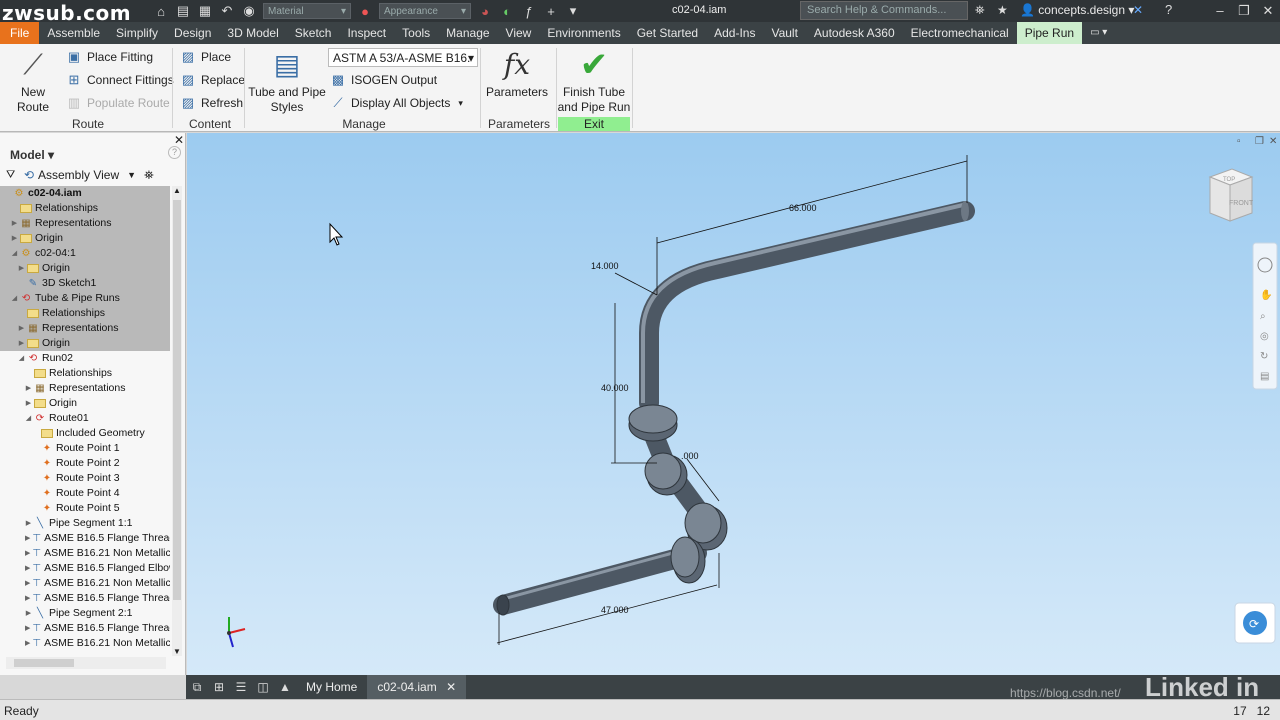  I want to click on tree-node: ⚙ c02-04.iam, so click(85, 193).